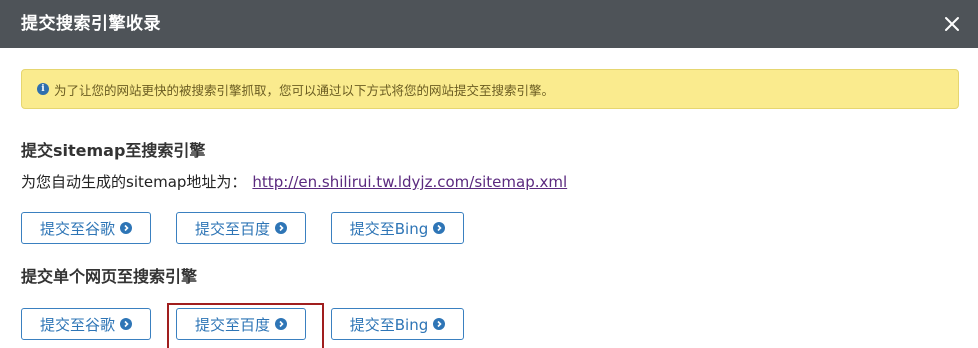 The height and width of the screenshot is (348, 978). I want to click on single-page-section-title: 提交单个网页至搜索引擎, so click(109, 276).